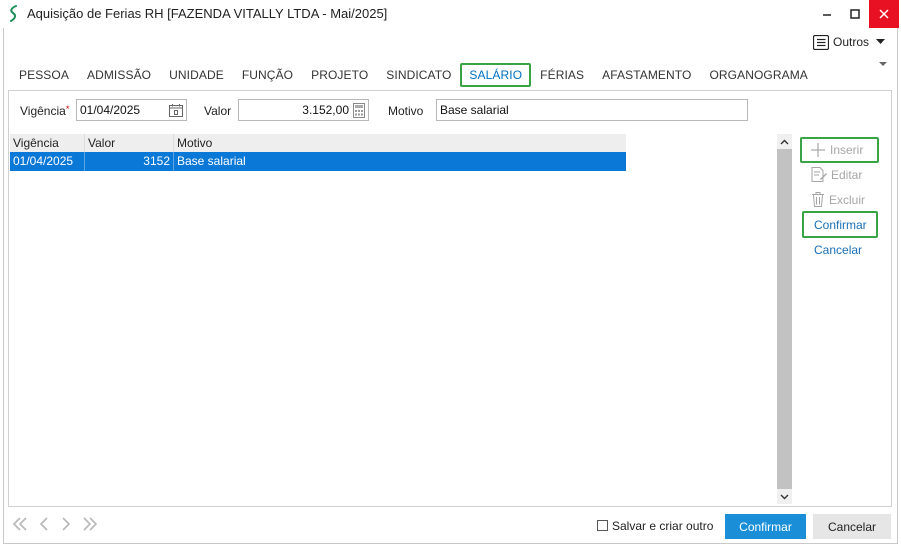  I want to click on cancelar-link: Cancelar, so click(838, 250).